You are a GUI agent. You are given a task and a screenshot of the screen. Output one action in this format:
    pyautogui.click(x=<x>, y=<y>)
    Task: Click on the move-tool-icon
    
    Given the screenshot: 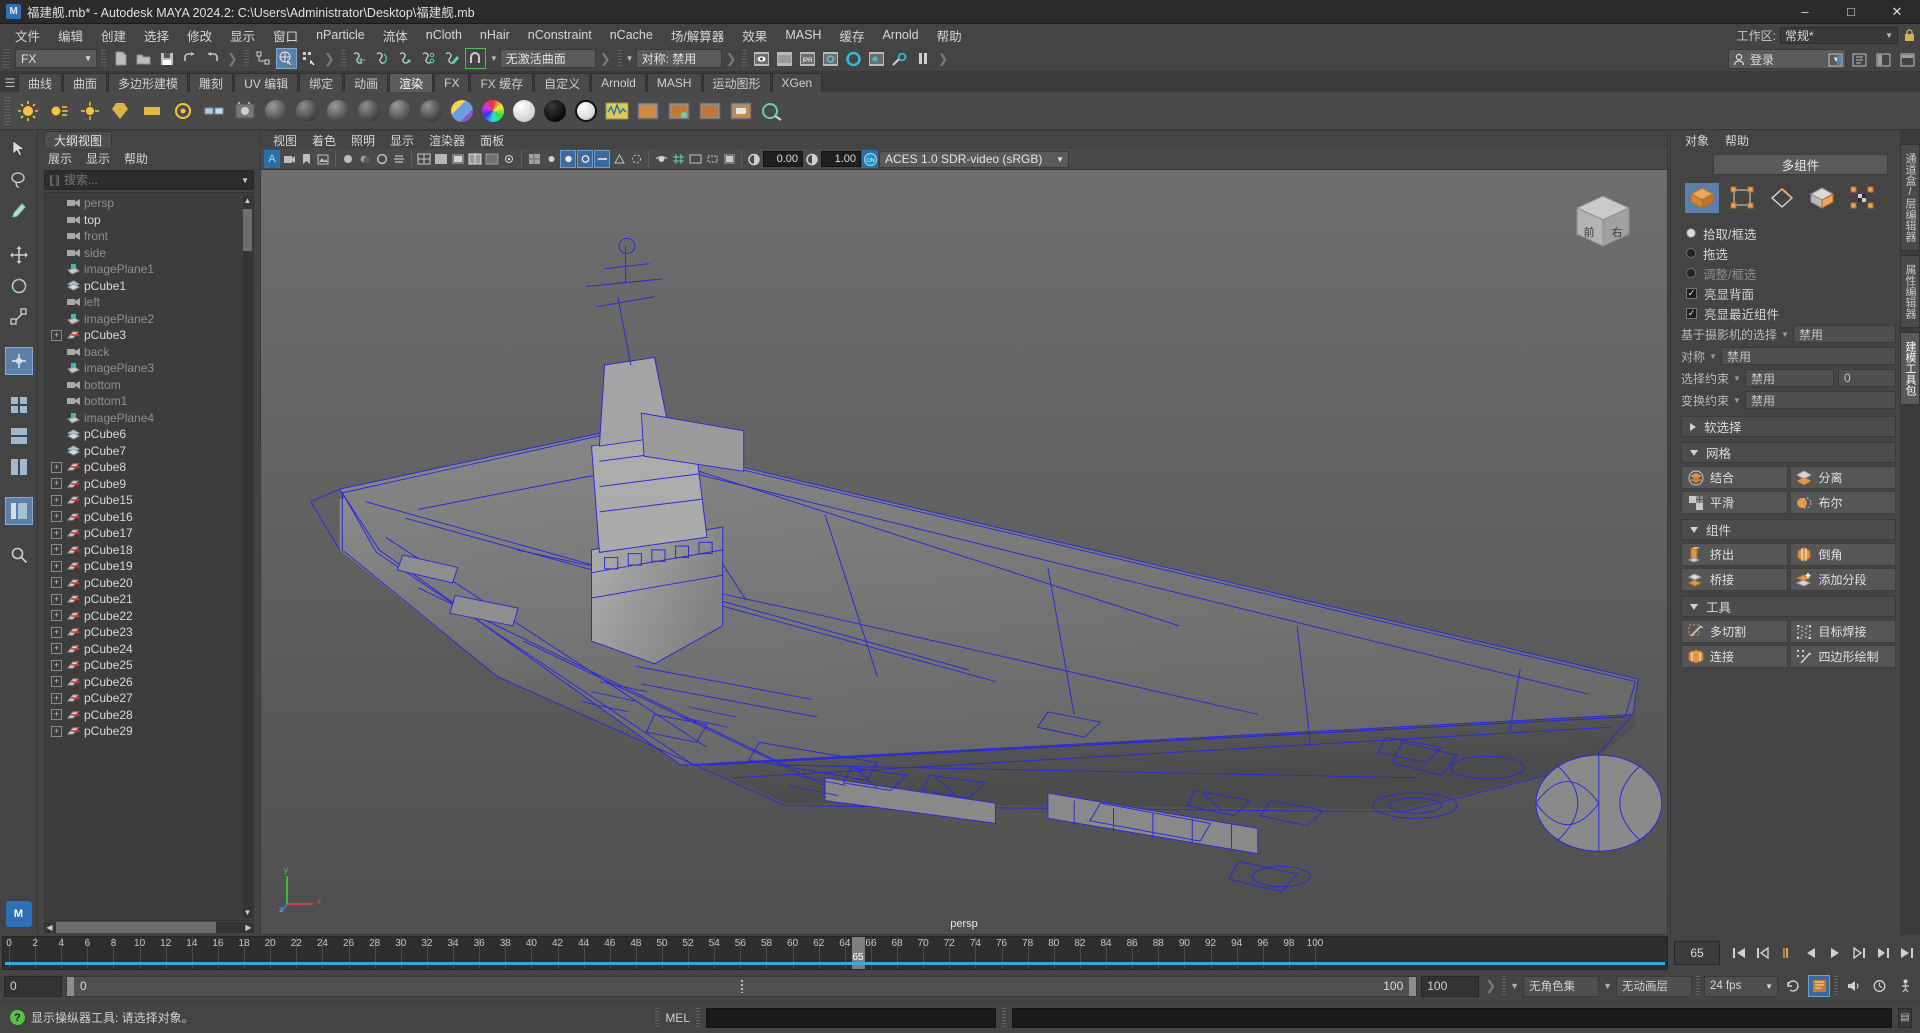 What is the action you would take?
    pyautogui.click(x=19, y=255)
    